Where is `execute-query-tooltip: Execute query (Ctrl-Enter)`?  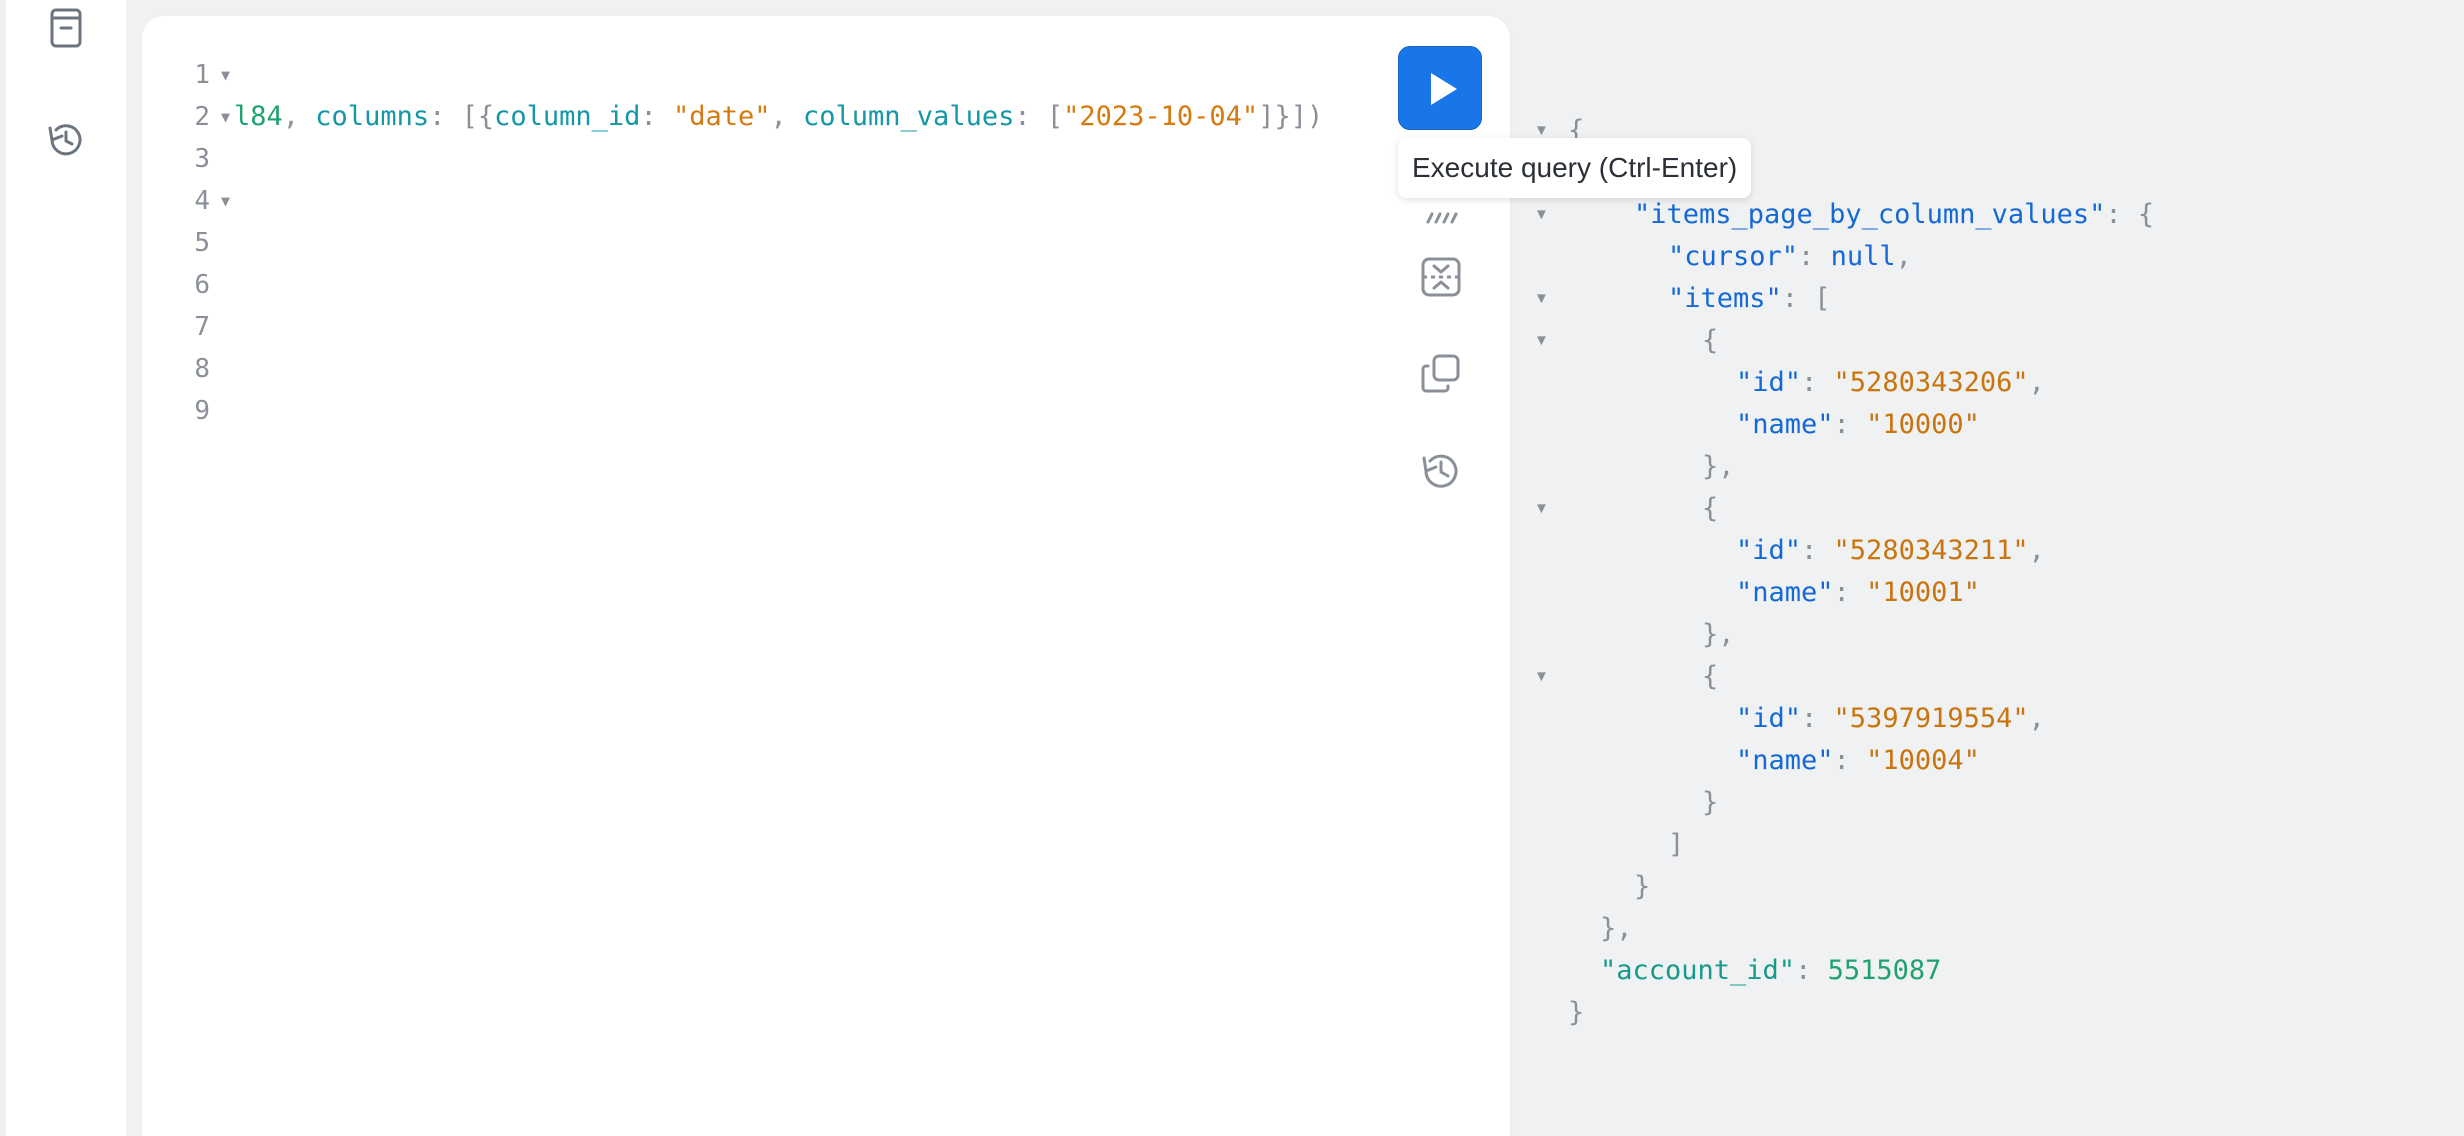 execute-query-tooltip: Execute query (Ctrl-Enter) is located at coordinates (1575, 168).